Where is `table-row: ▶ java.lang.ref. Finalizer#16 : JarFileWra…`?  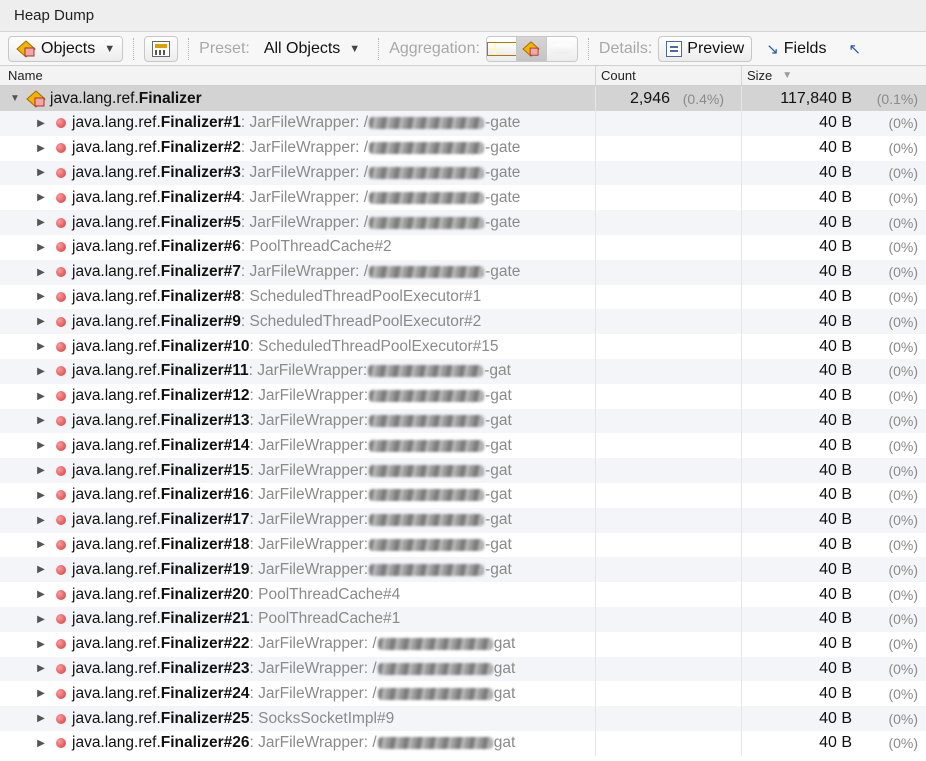 table-row: ▶ java.lang.ref. Finalizer#16 : JarFileWra… is located at coordinates (463, 495).